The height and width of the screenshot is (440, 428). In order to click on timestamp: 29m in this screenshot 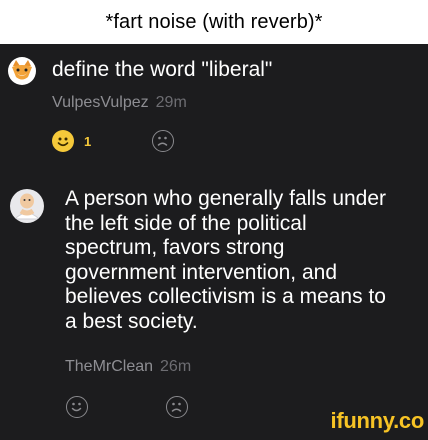, I will do `click(171, 102)`.